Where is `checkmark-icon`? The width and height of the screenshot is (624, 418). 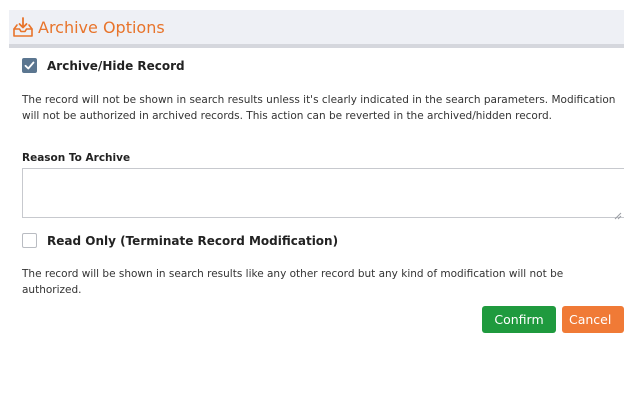 checkmark-icon is located at coordinates (29, 65).